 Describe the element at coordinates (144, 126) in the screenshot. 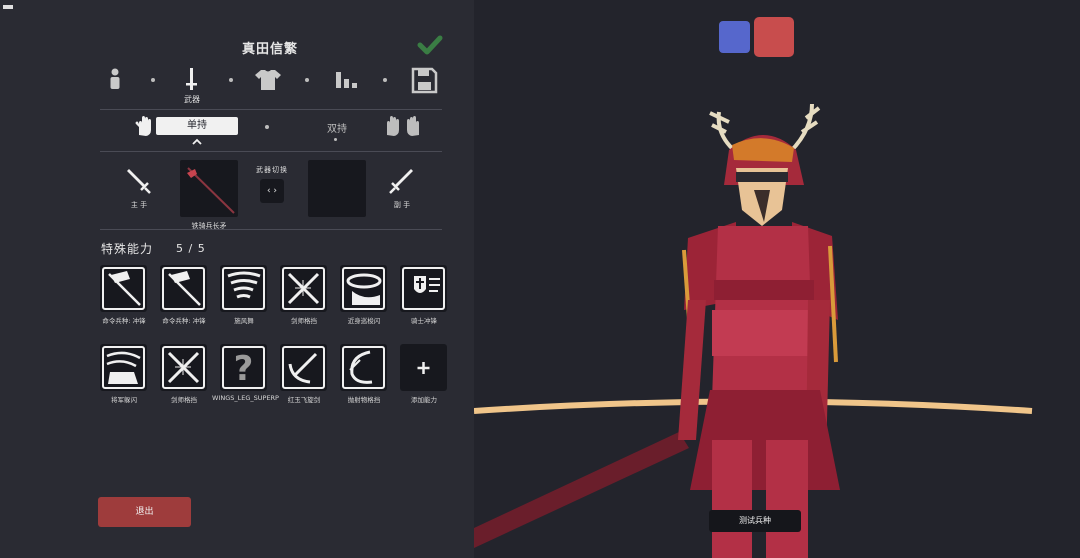

I see `single-hand-icon` at that location.